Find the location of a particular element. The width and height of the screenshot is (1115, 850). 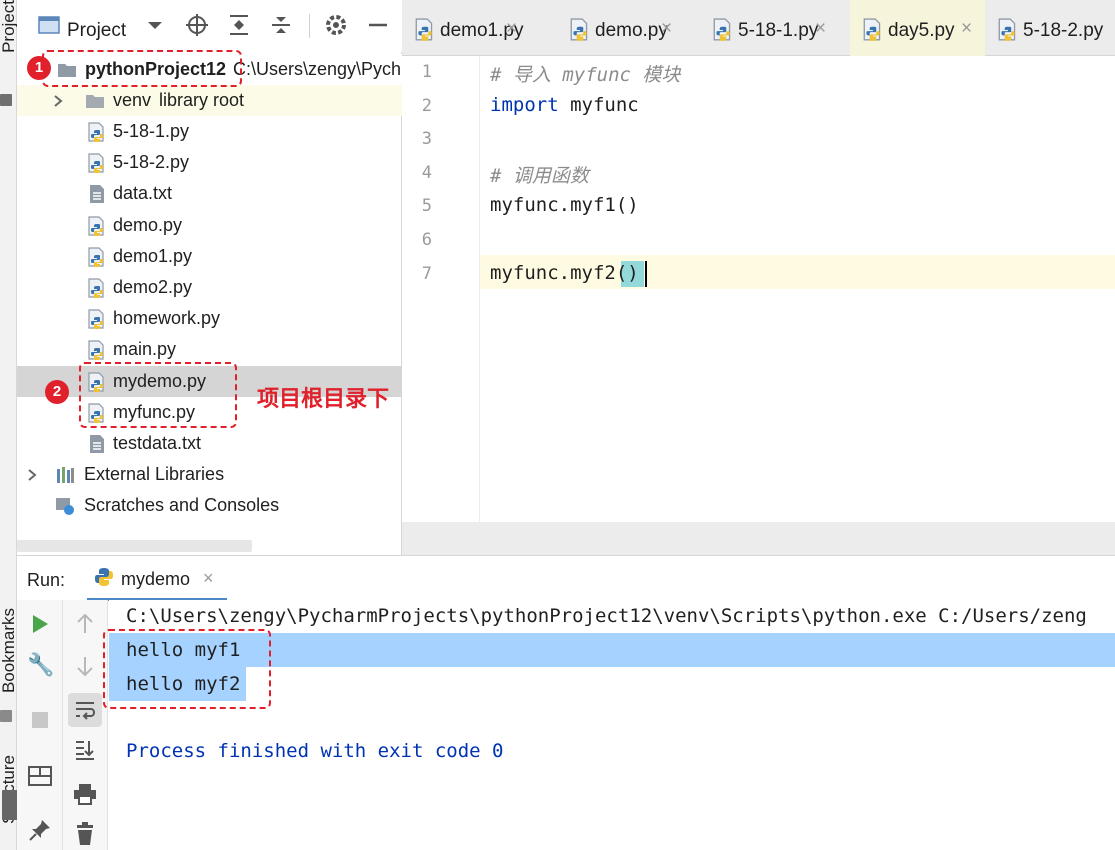

code-line: myfunc.myf1() is located at coordinates (564, 205).